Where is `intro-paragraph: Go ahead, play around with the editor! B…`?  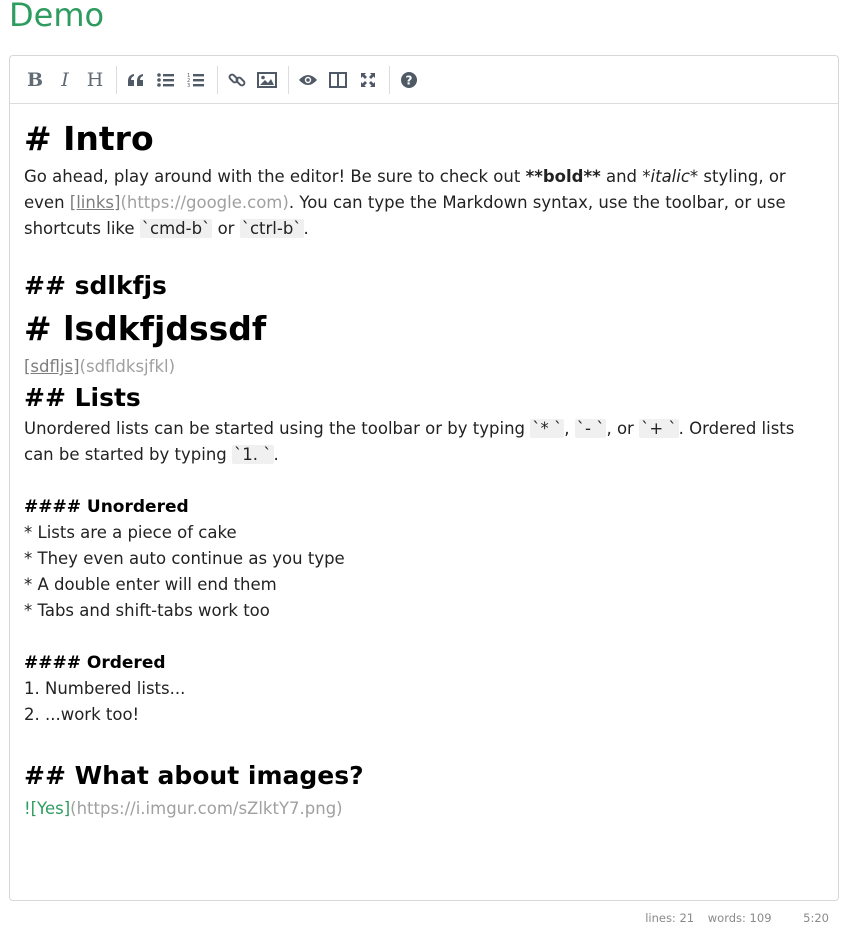 intro-paragraph: Go ahead, play around with the editor! B… is located at coordinates (405, 202).